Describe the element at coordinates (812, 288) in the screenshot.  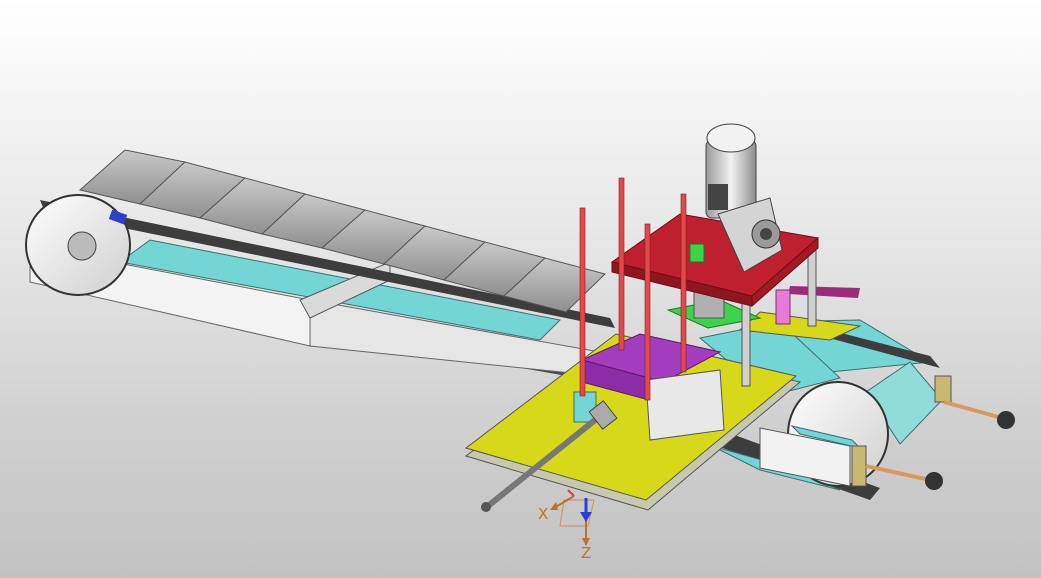
I see `pillar-right` at that location.